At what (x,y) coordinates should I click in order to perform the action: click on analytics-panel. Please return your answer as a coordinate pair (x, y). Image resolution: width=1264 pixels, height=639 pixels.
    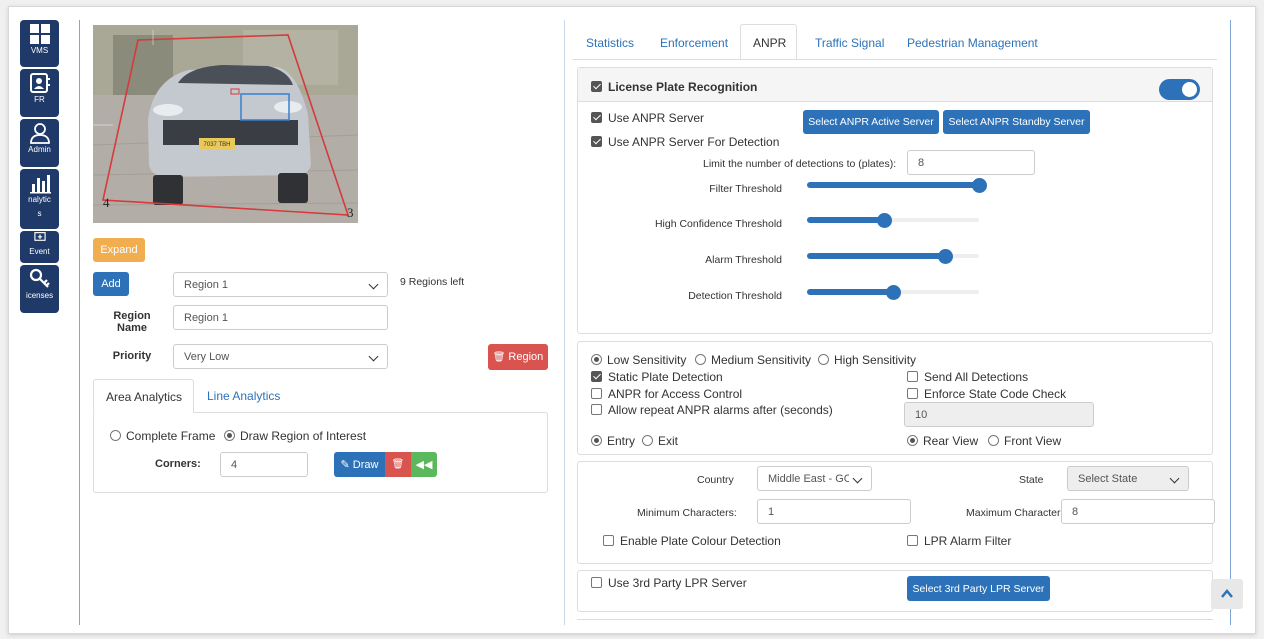
    Looking at the image, I should click on (320, 452).